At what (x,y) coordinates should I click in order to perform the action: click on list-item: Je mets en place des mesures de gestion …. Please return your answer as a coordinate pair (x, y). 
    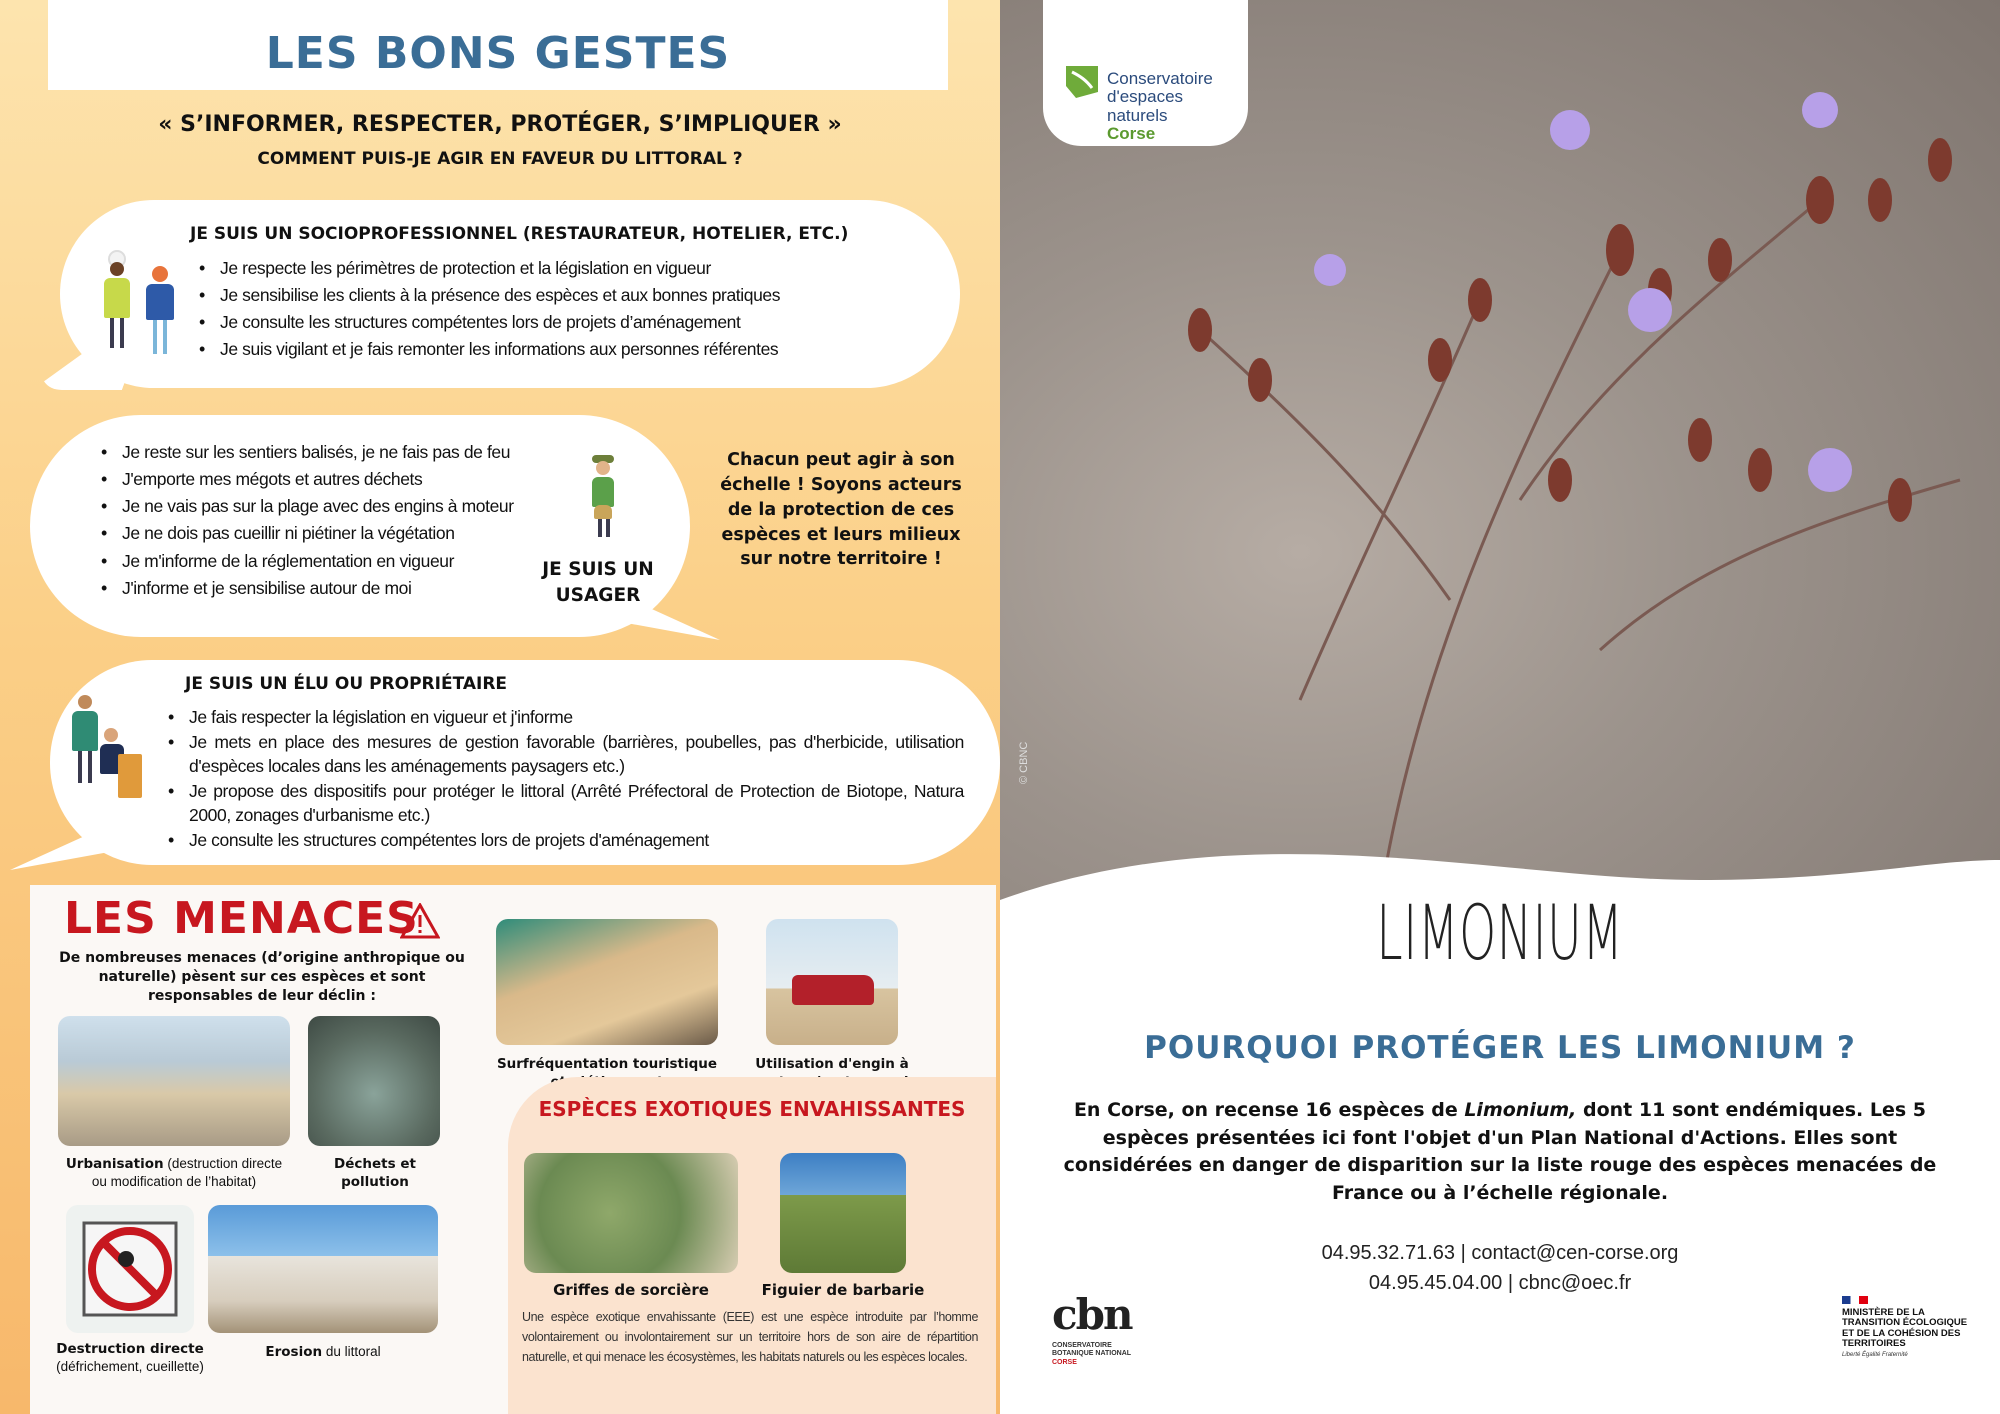
    Looking at the image, I should click on (564, 754).